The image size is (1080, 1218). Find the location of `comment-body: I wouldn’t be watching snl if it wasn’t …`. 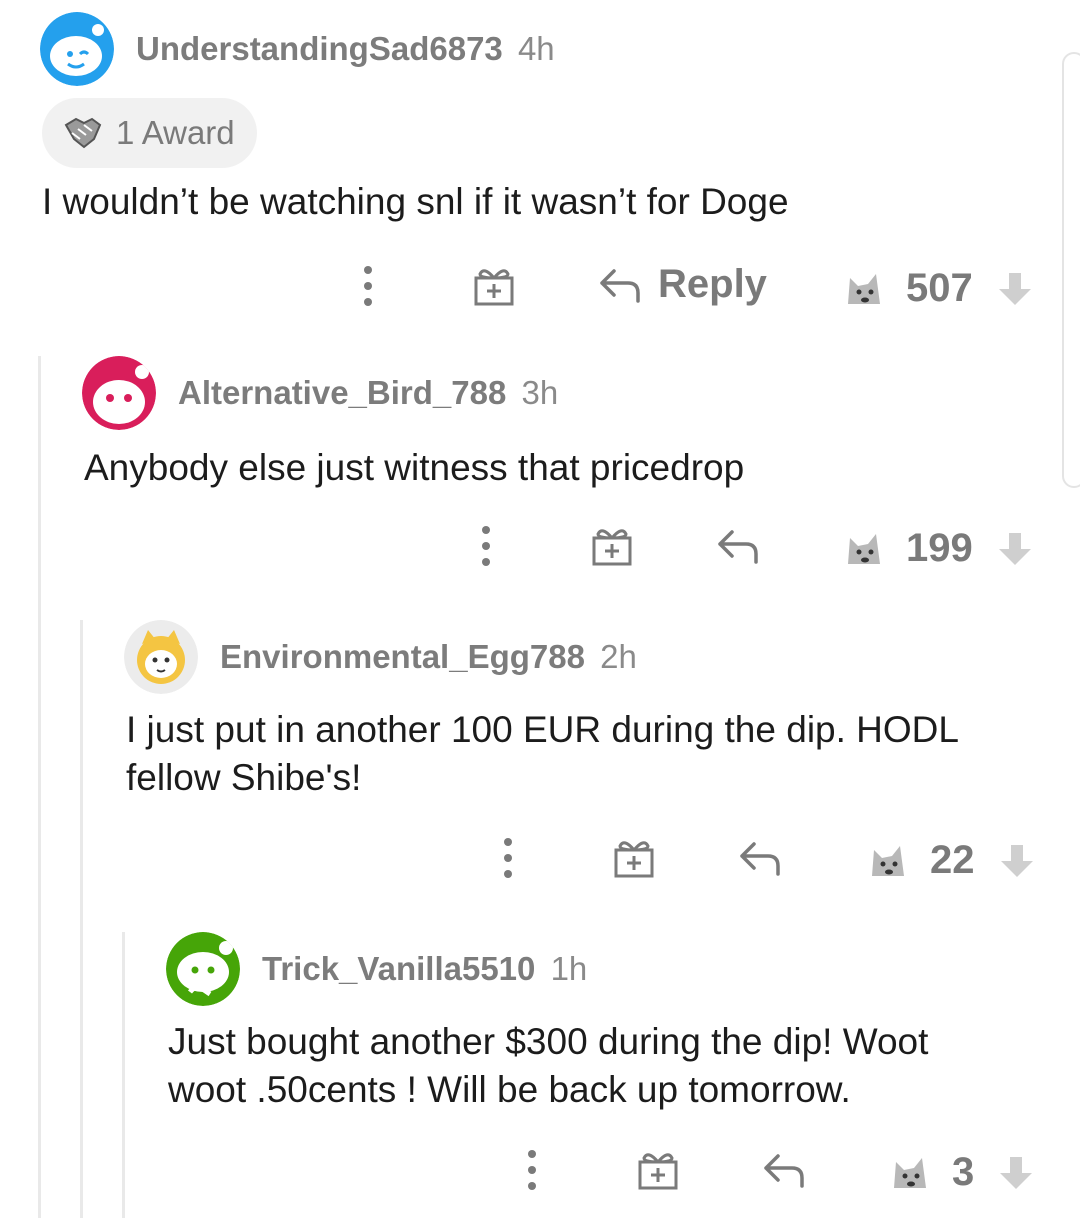

comment-body: I wouldn’t be watching snl if it wasn’t … is located at coordinates (415, 201).